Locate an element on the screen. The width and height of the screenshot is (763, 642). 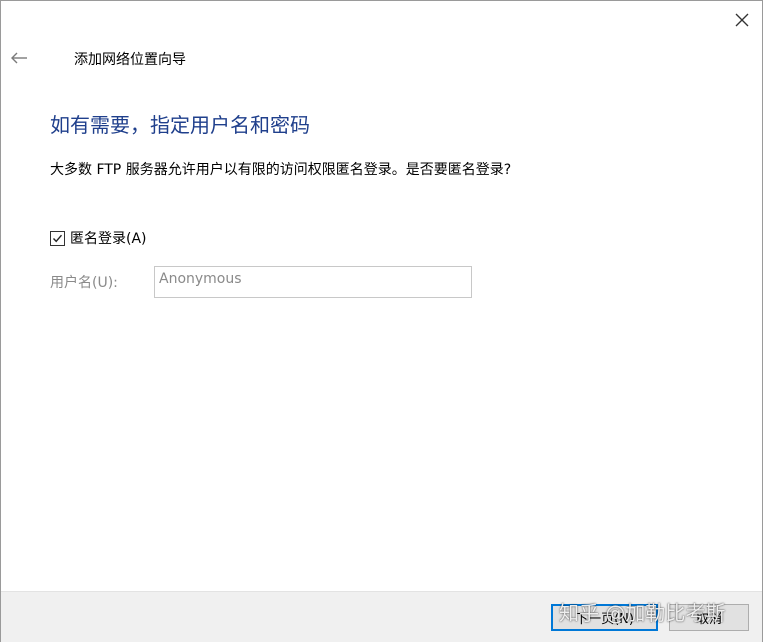
anonymous-login-label: 匿名登录(A) is located at coordinates (108, 239).